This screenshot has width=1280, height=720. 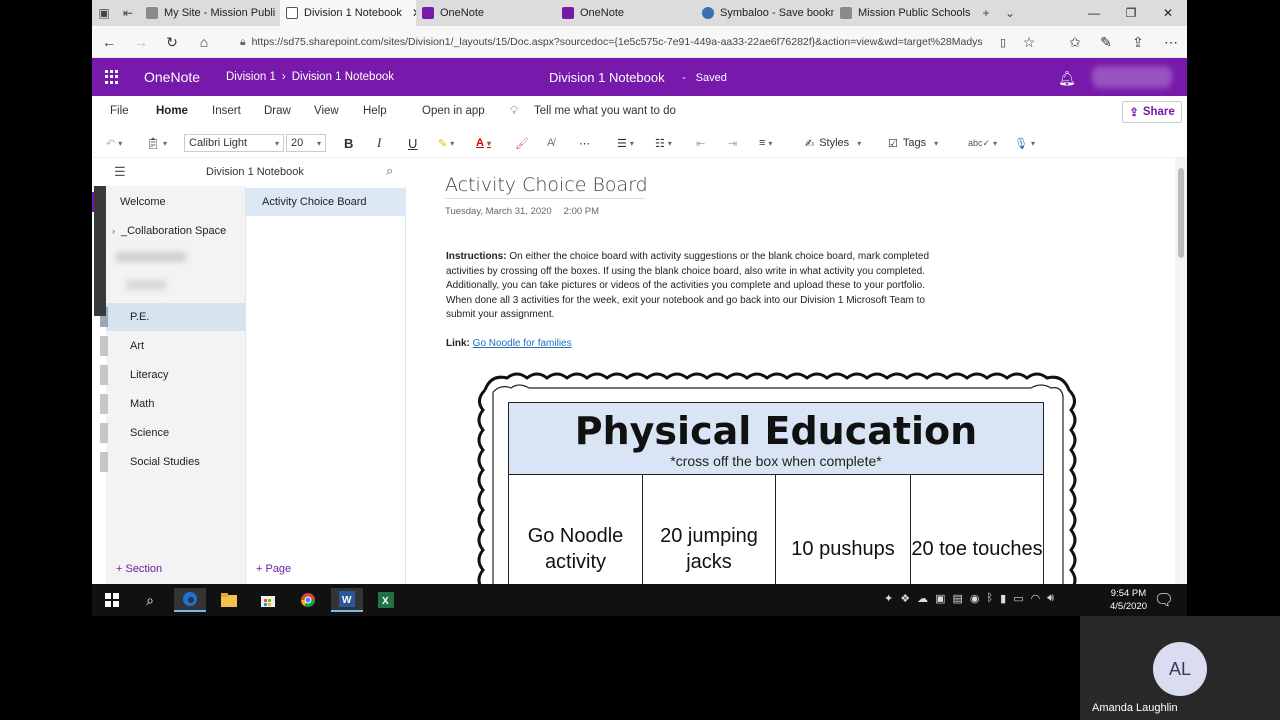 What do you see at coordinates (486, 13) in the screenshot?
I see `tab-onenote-1: OneNote` at bounding box center [486, 13].